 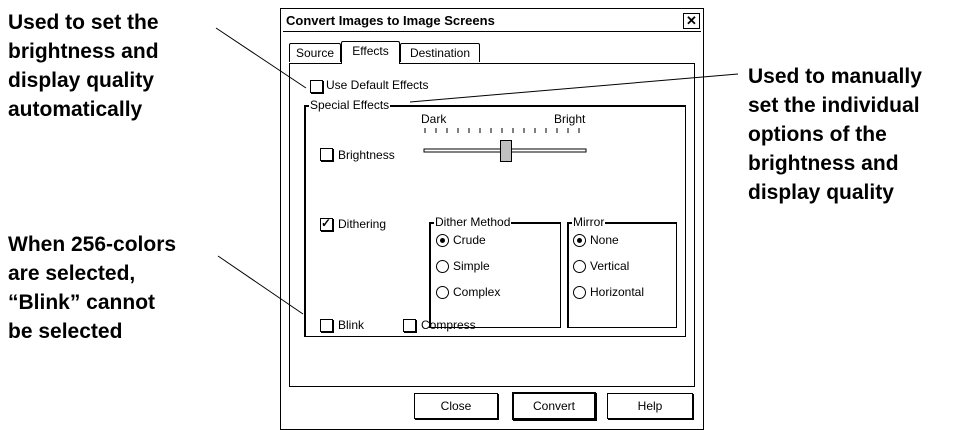 I want to click on leader-line-special-effects, so click(x=574, y=88).